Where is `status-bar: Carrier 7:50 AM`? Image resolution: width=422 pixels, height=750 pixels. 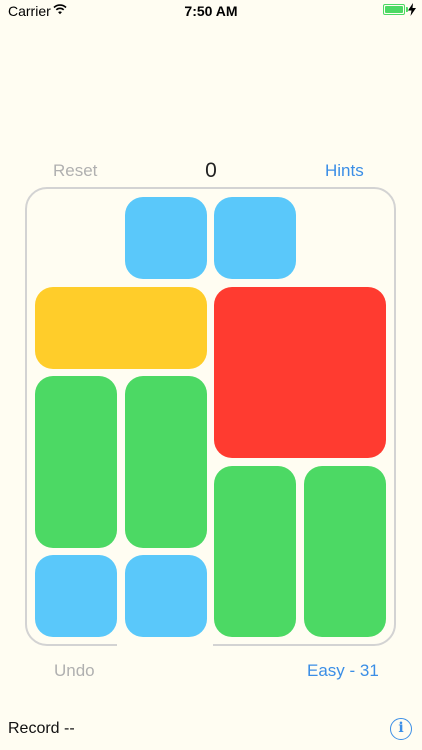 status-bar: Carrier 7:50 AM is located at coordinates (211, 11).